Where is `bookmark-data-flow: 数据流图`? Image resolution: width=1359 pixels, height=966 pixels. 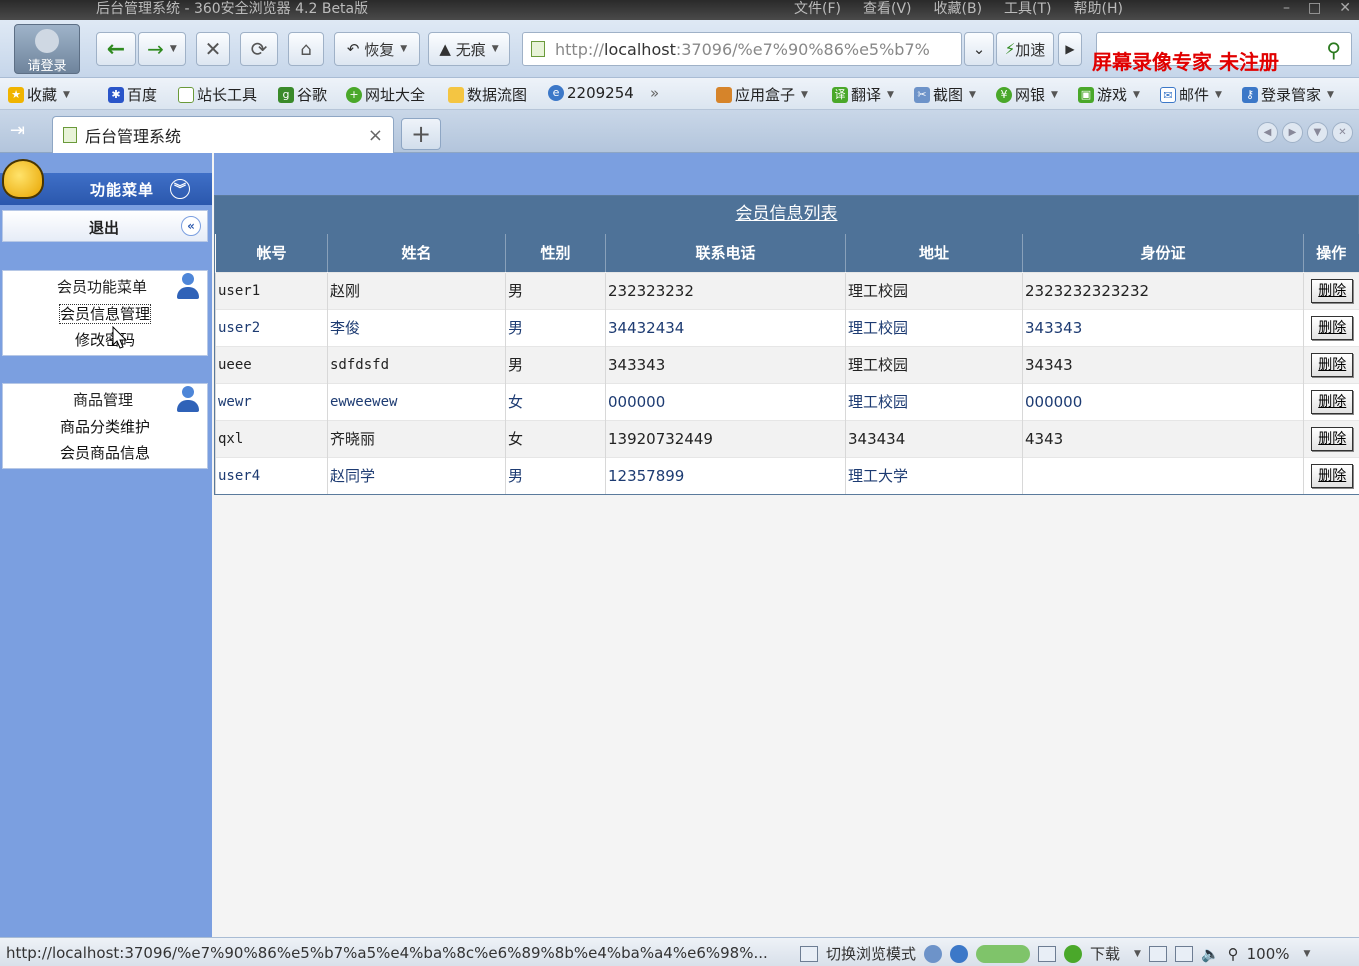 bookmark-data-flow: 数据流图 is located at coordinates (487, 94).